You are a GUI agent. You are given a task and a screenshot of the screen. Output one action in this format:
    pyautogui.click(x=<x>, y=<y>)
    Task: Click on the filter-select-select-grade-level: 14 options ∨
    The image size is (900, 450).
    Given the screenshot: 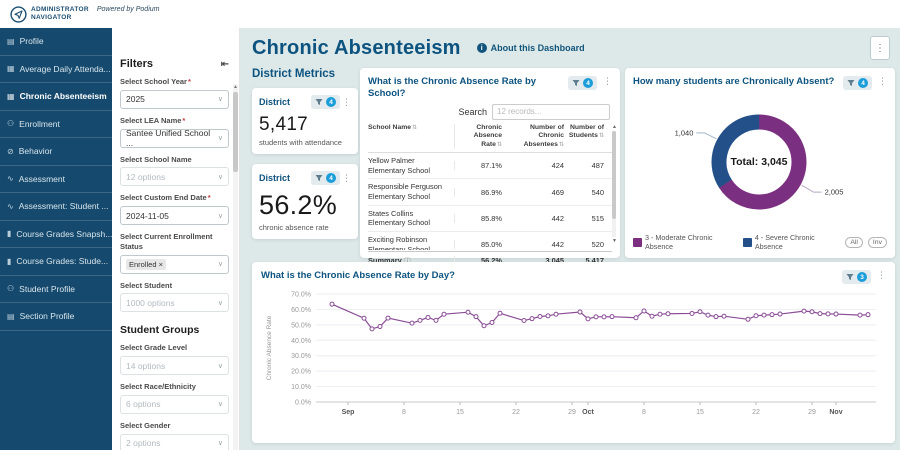 What is the action you would take?
    pyautogui.click(x=174, y=365)
    